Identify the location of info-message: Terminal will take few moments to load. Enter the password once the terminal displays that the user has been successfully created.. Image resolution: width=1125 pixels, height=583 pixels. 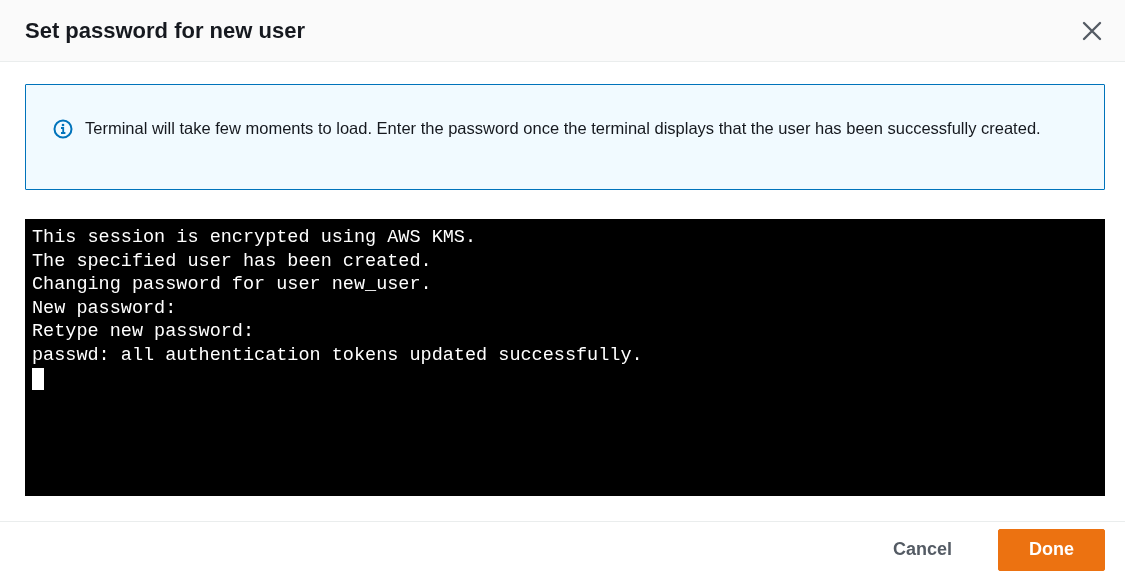
(563, 128).